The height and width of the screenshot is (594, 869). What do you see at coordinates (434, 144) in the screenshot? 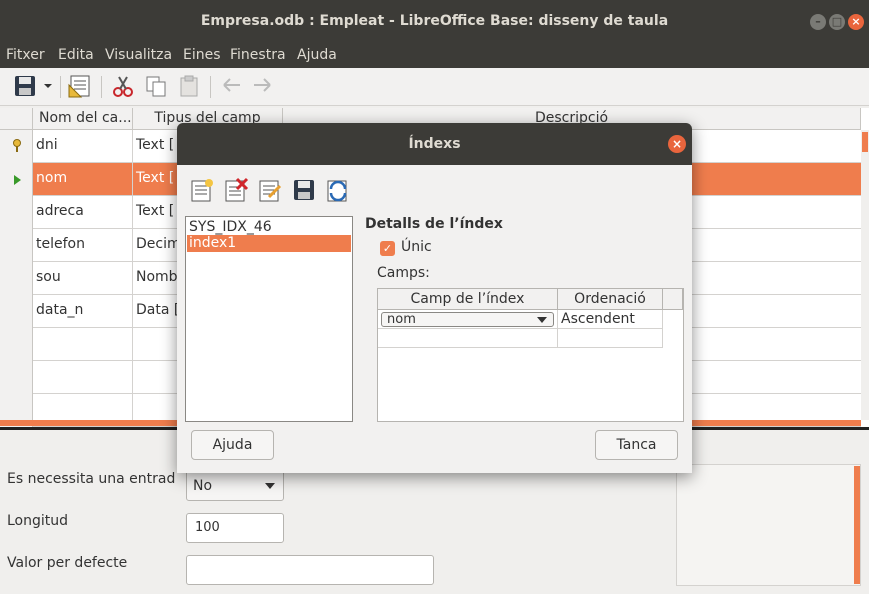
I see `dialog-title: Índexs` at bounding box center [434, 144].